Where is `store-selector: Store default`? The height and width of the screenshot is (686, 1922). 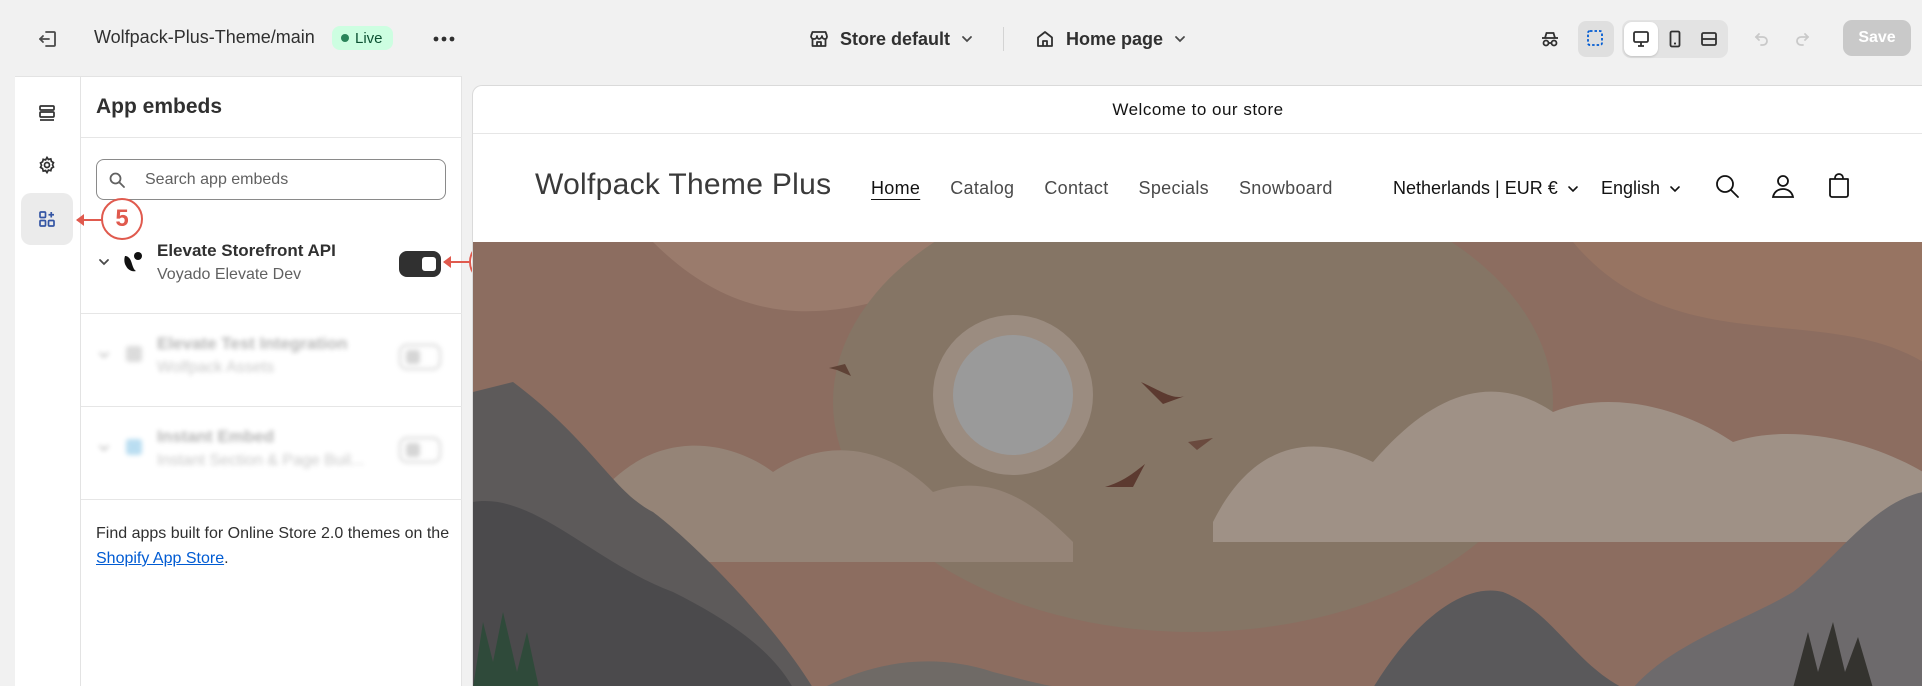
store-selector: Store default is located at coordinates (891, 39).